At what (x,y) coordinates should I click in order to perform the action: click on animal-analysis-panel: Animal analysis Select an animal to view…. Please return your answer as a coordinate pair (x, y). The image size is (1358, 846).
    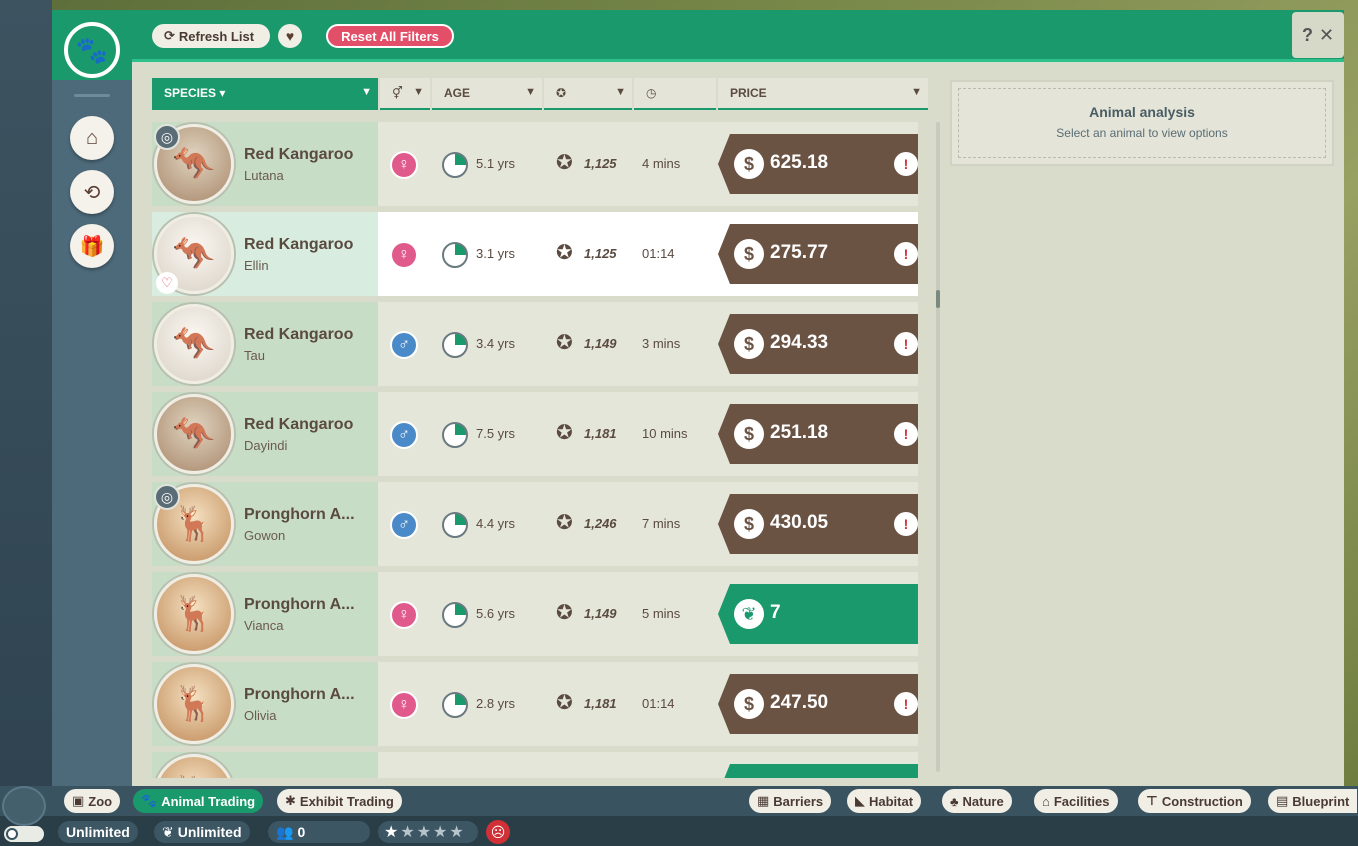
    Looking at the image, I should click on (1142, 123).